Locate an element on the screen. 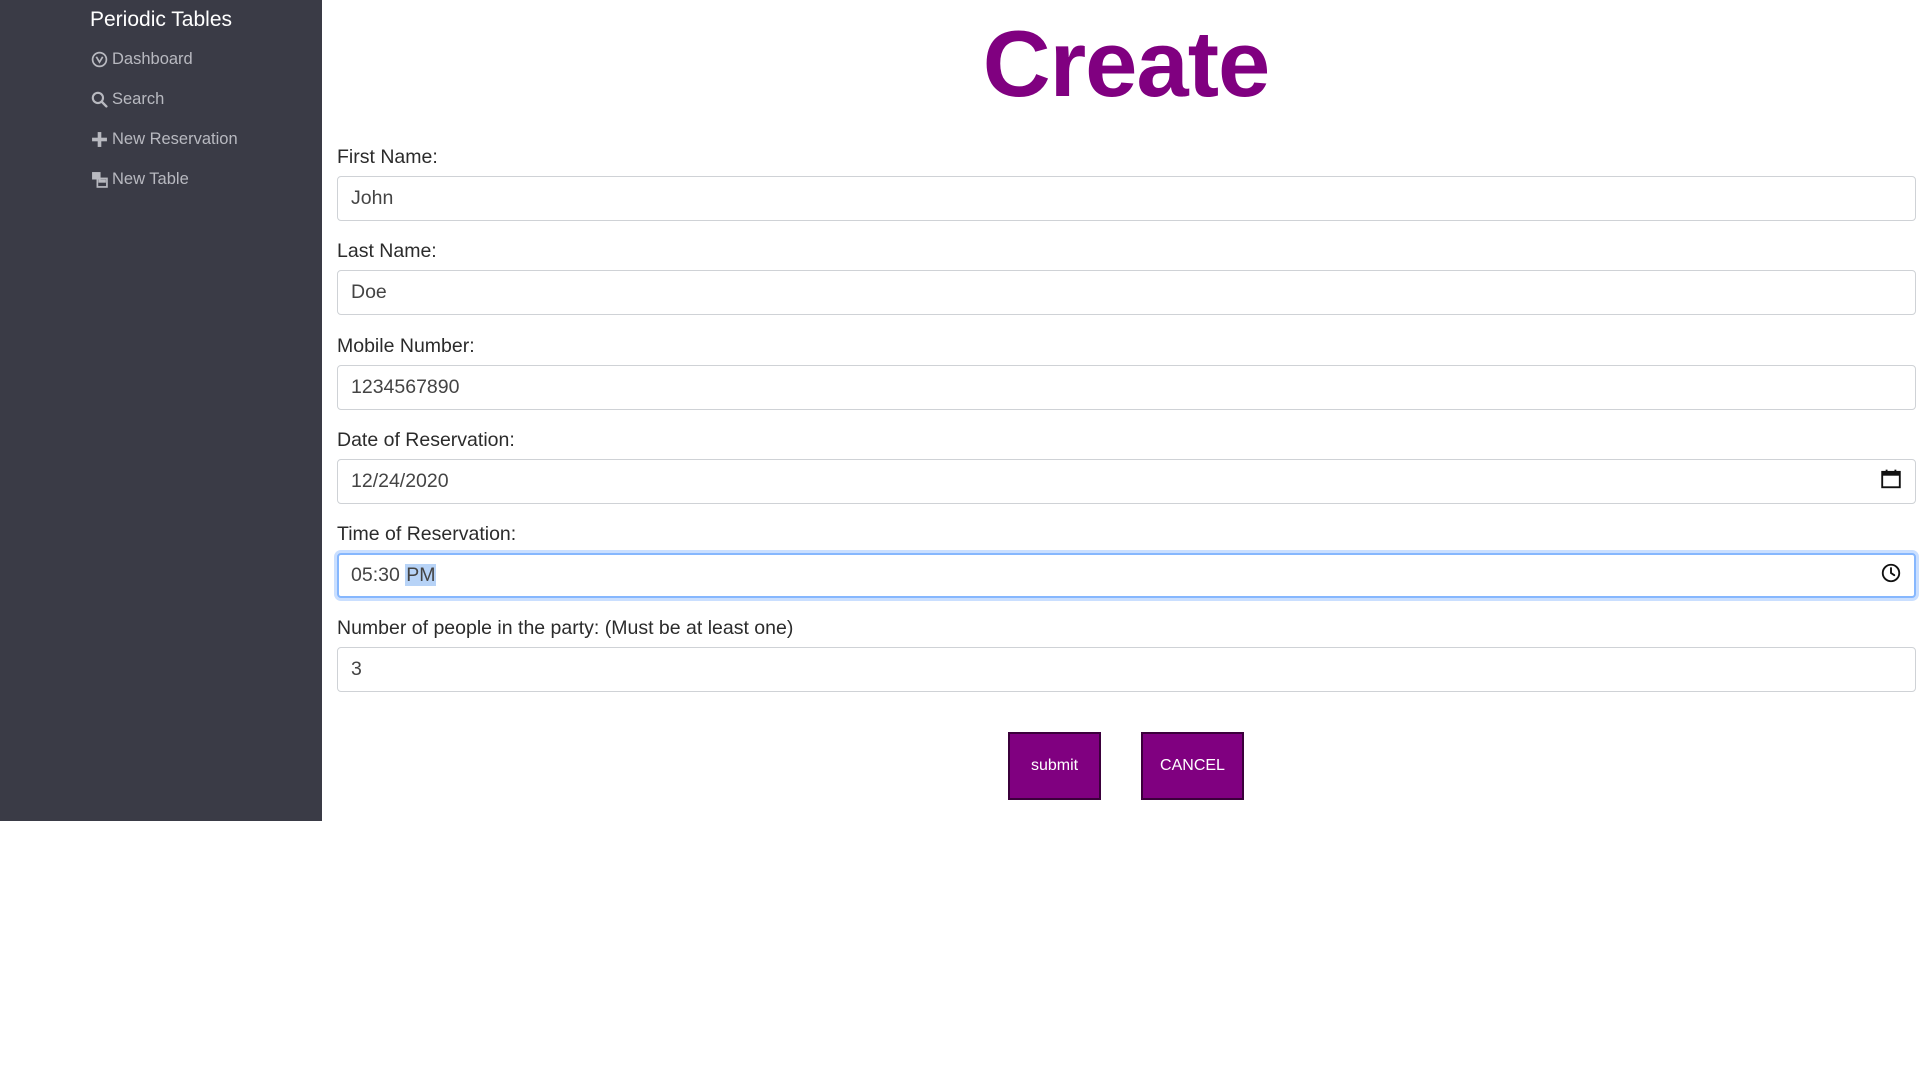 This screenshot has height=1080, width=1920. last-name-group: Last Name: Doe is located at coordinates (1126, 276).